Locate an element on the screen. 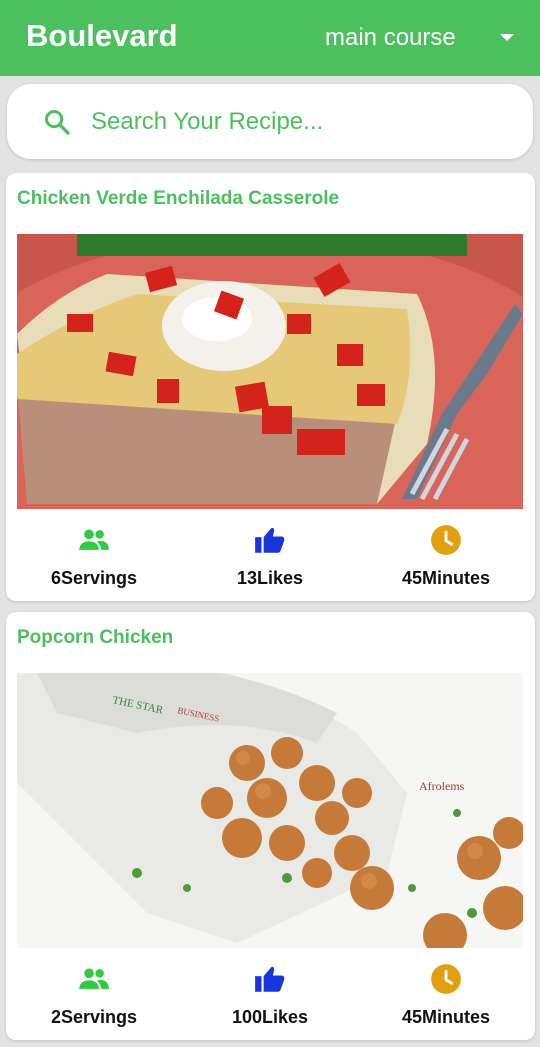 The width and height of the screenshot is (540, 1047). servings-stat: 2Servings is located at coordinates (94, 994).